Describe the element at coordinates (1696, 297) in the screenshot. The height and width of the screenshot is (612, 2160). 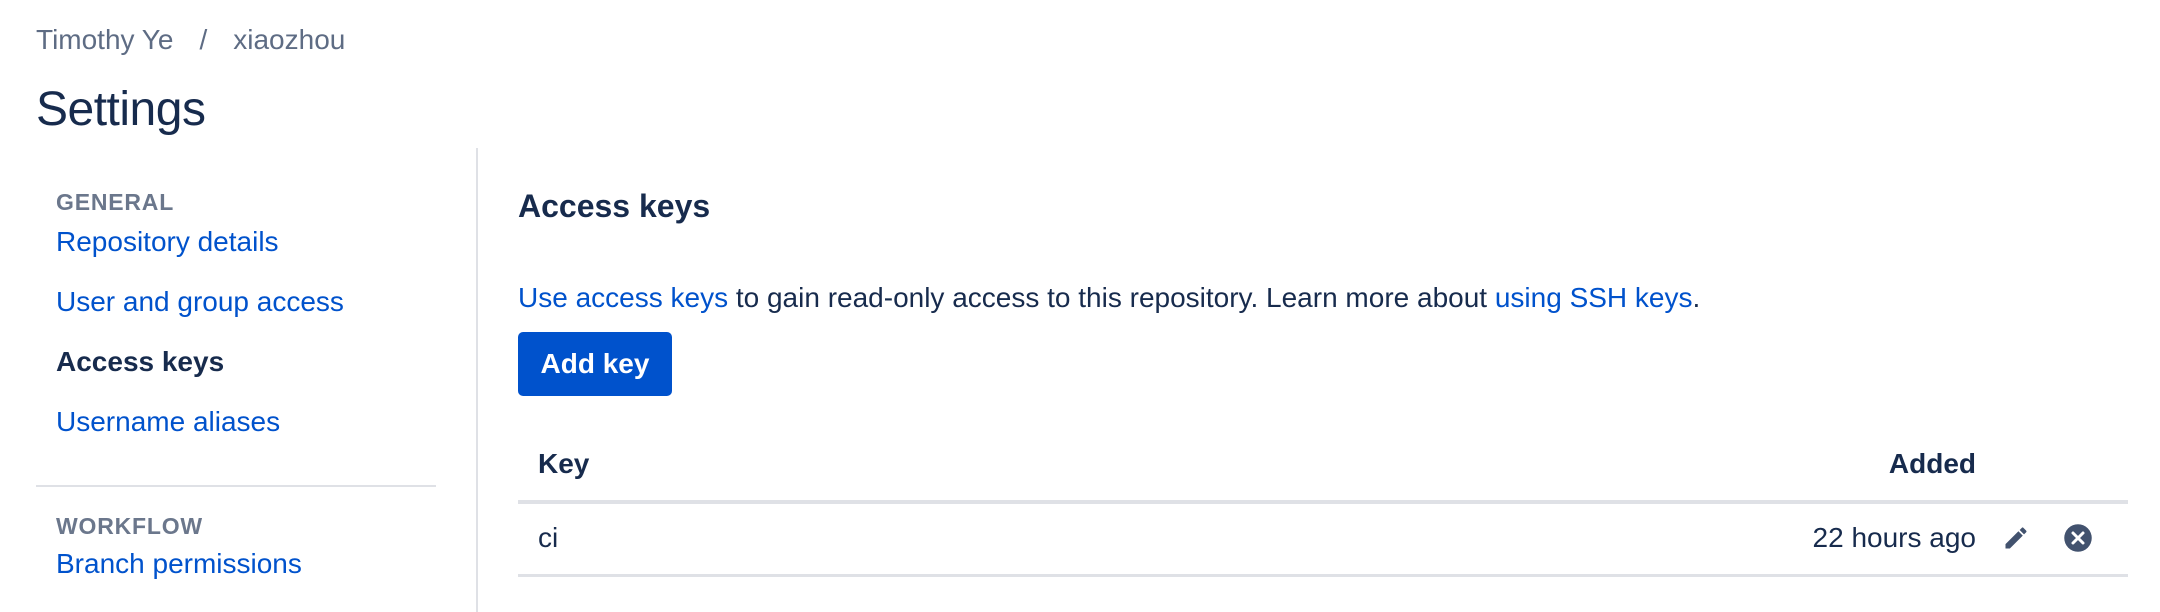
I see `description-text-2: .` at that location.